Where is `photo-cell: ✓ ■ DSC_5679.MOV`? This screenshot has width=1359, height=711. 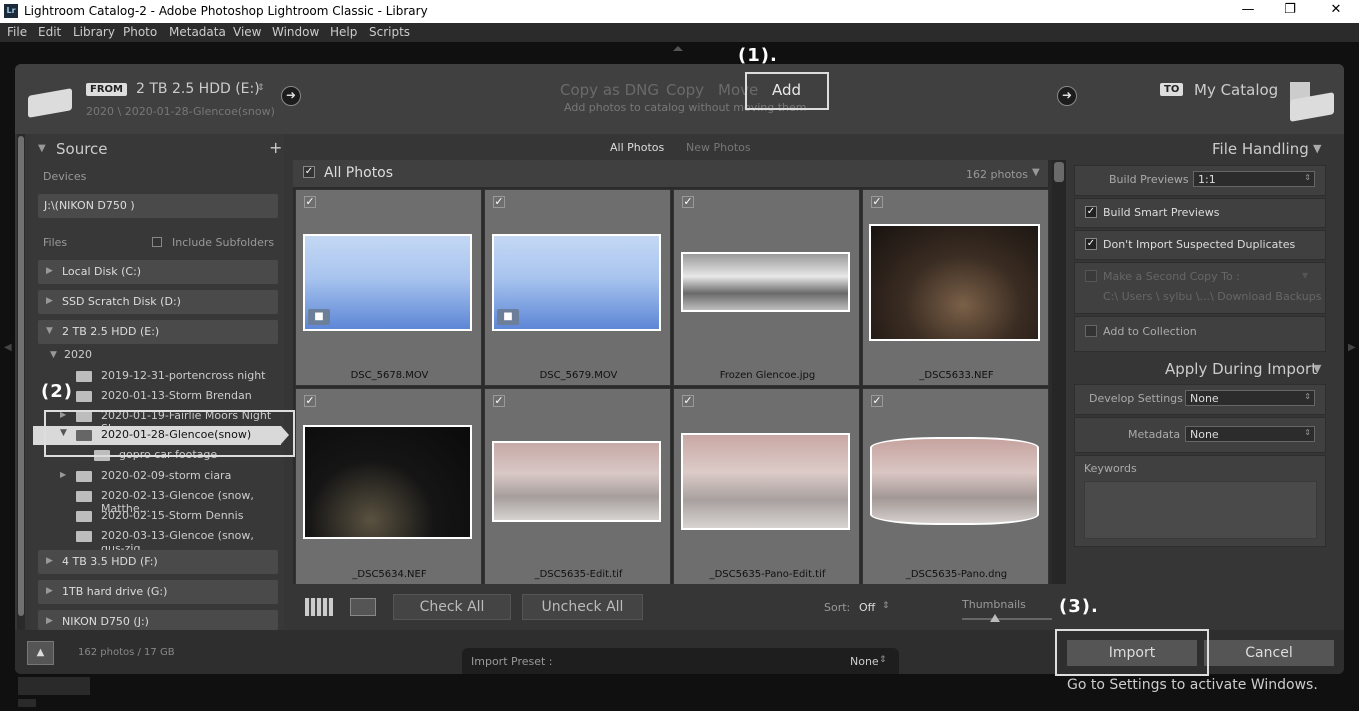 photo-cell: ✓ ■ DSC_5679.MOV is located at coordinates (577, 287).